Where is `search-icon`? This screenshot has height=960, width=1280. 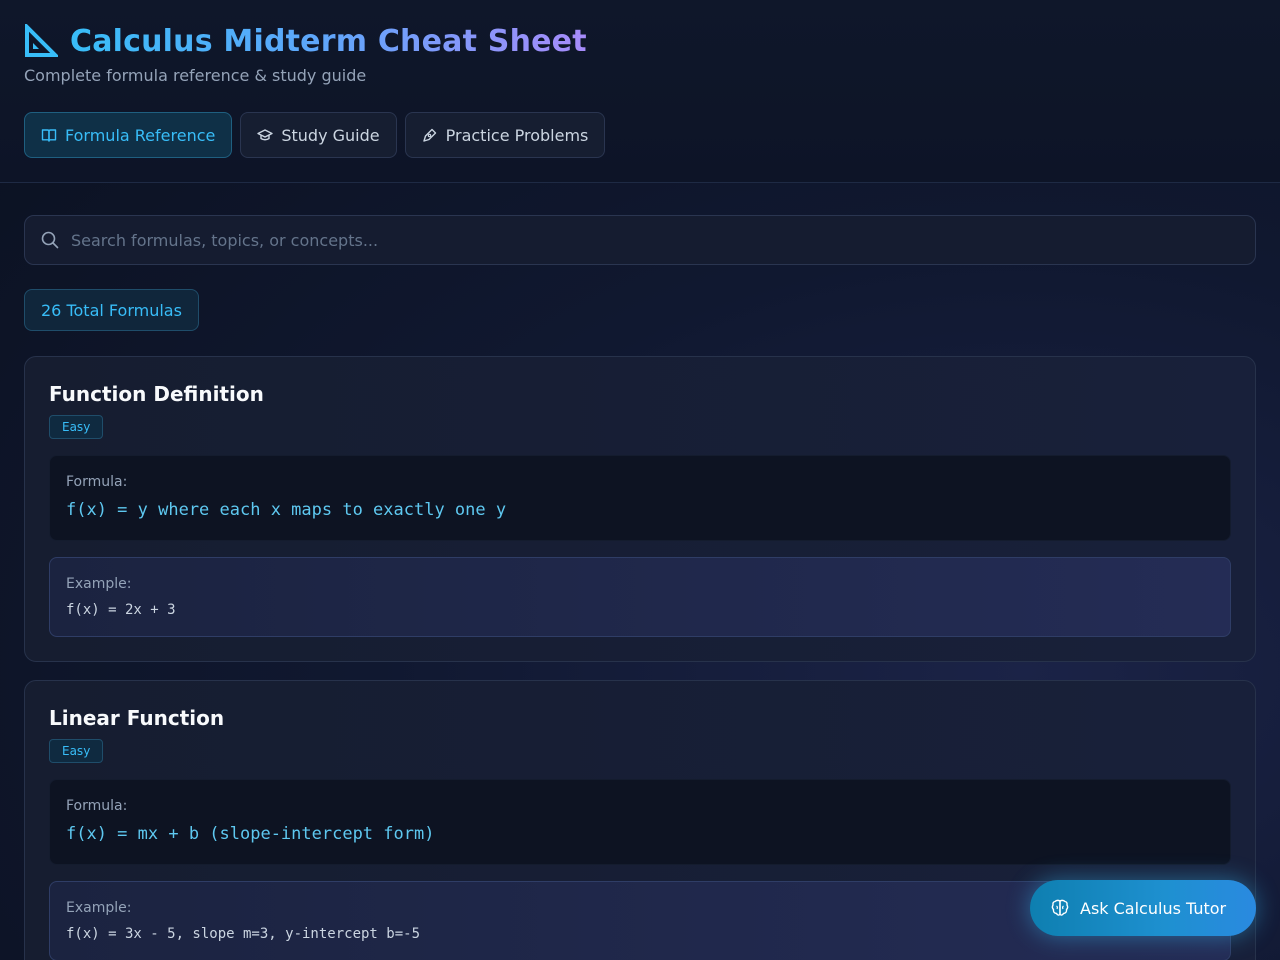 search-icon is located at coordinates (50, 240).